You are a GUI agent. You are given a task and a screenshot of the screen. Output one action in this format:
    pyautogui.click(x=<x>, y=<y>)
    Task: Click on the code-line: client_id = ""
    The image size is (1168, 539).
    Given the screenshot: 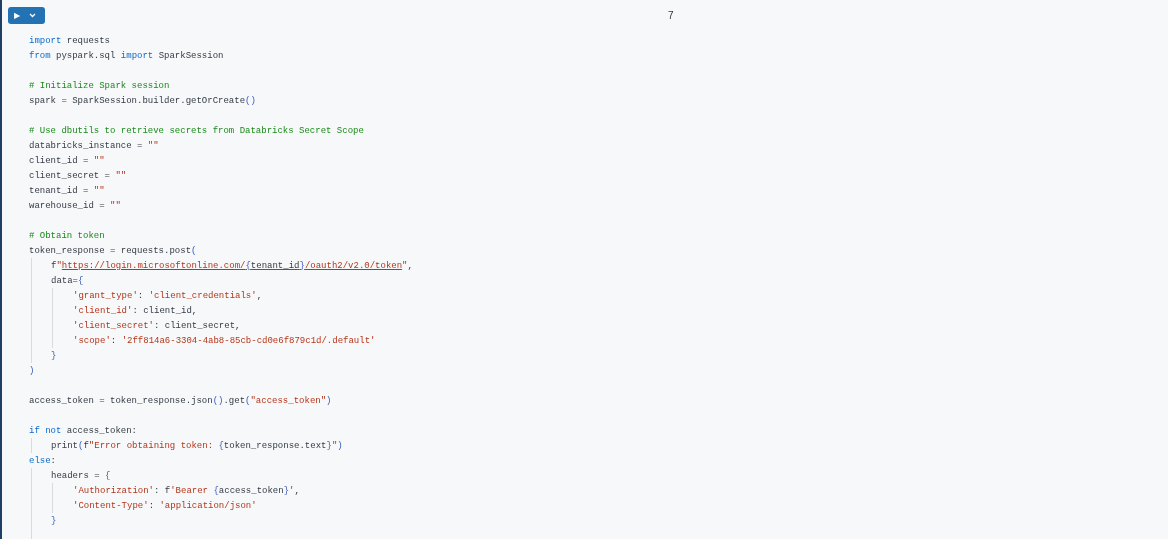 What is the action you would take?
    pyautogui.click(x=67, y=160)
    